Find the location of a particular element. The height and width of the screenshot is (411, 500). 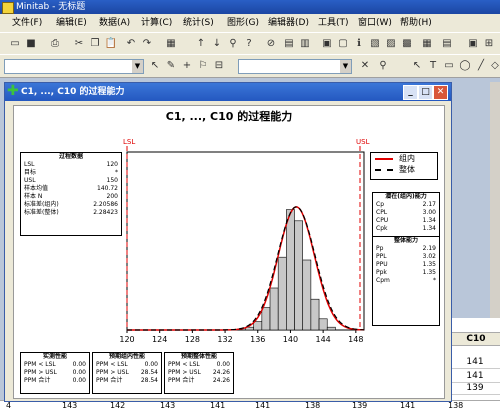

arrow-down-icon: ↓ is located at coordinates (217, 43).